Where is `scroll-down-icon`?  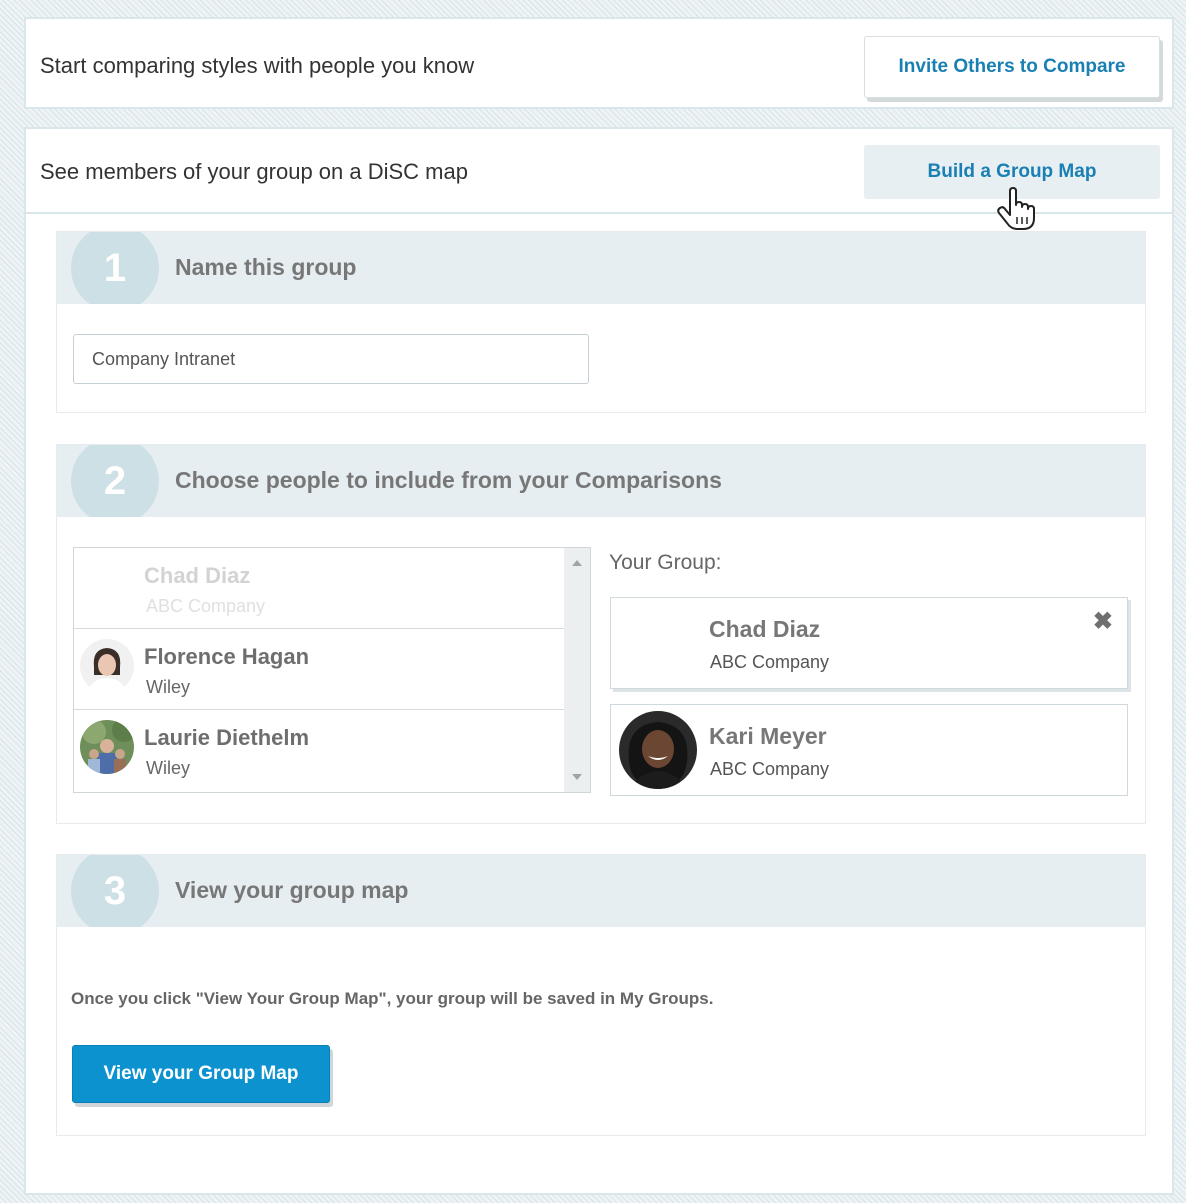
scroll-down-icon is located at coordinates (577, 777).